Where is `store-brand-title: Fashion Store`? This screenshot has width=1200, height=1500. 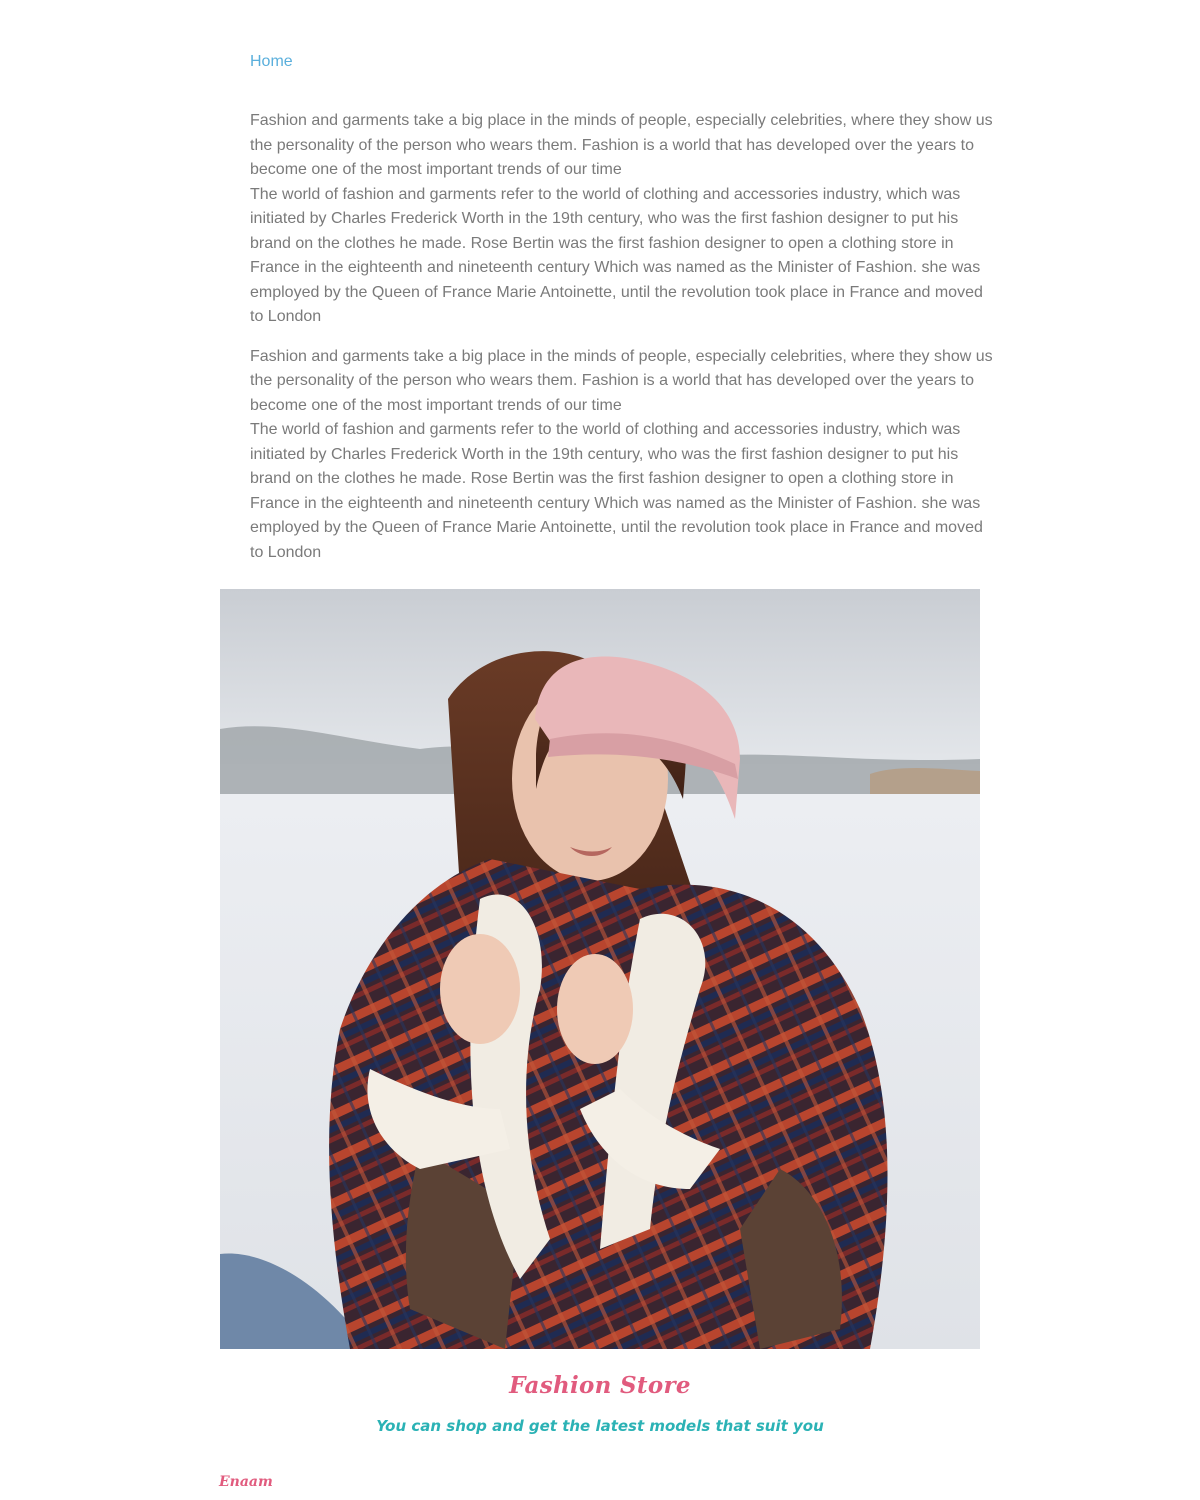
store-brand-title: Fashion Store is located at coordinates (600, 1385).